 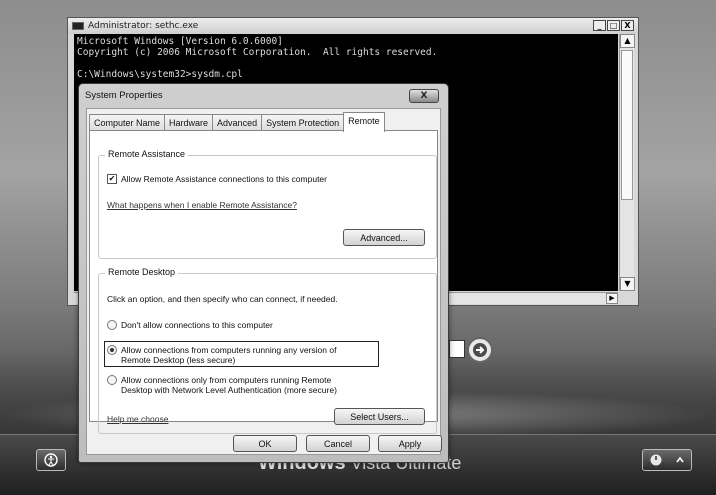 What do you see at coordinates (364, 122) in the screenshot?
I see `tab-remote: Remote` at bounding box center [364, 122].